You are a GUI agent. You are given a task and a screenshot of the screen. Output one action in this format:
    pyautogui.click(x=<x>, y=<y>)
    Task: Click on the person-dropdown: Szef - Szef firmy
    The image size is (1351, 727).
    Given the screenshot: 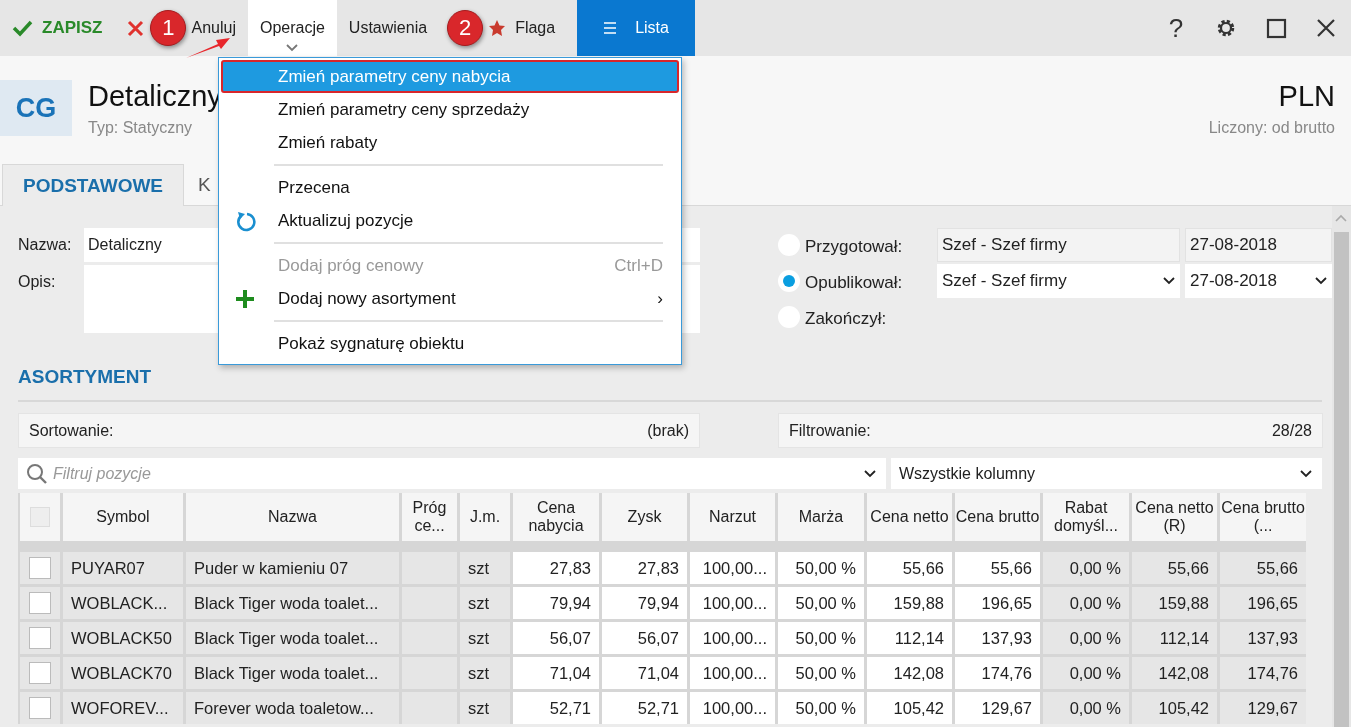 What is the action you would take?
    pyautogui.click(x=1058, y=281)
    